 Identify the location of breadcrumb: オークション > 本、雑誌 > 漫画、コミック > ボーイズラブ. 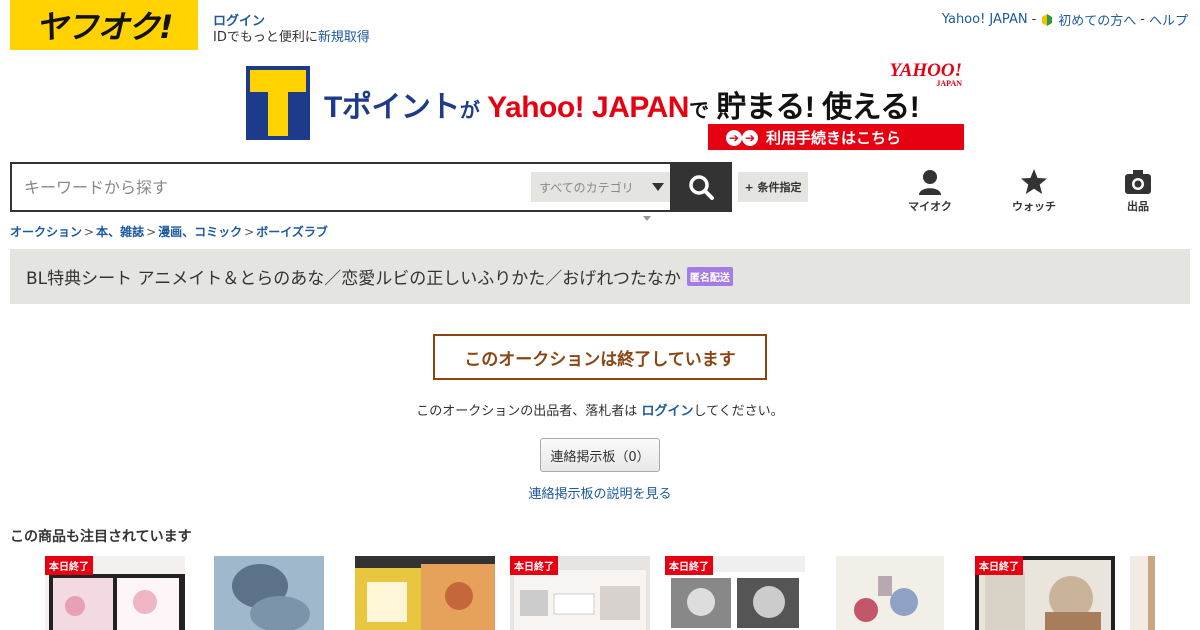
(169, 231).